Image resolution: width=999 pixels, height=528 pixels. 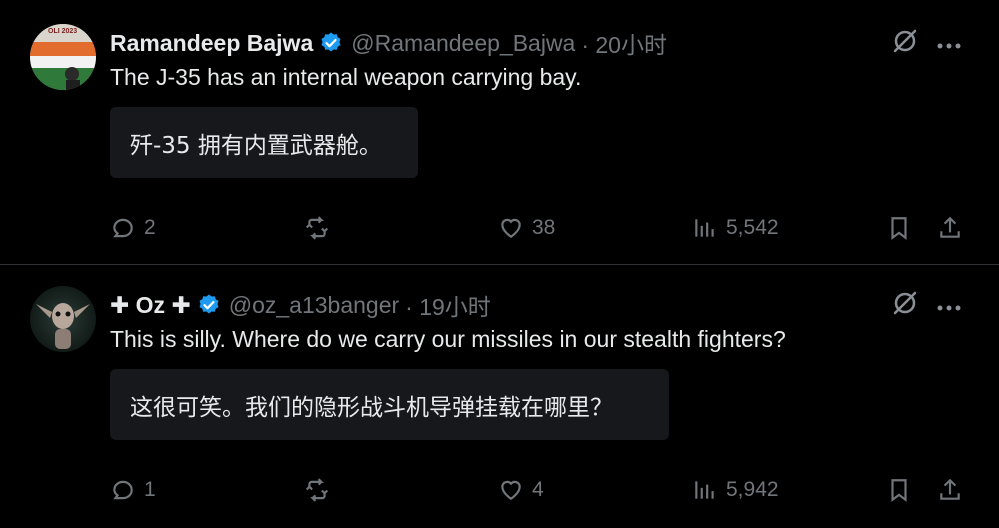 I want to click on reply-count: 1, so click(x=150, y=489).